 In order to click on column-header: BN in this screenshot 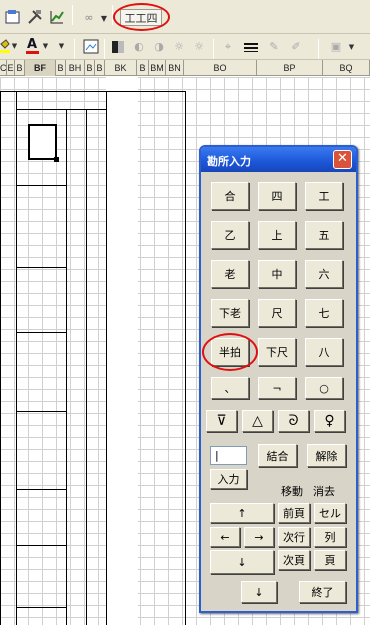, I will do `click(175, 68)`.